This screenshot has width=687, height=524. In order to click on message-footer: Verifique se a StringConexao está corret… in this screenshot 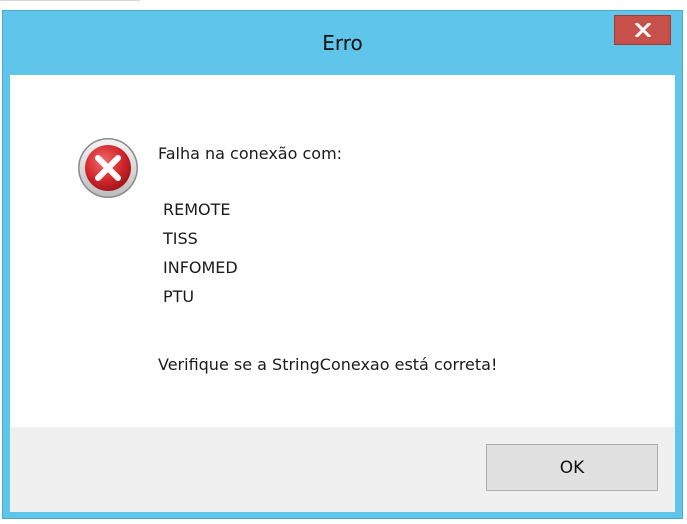, I will do `click(328, 364)`.